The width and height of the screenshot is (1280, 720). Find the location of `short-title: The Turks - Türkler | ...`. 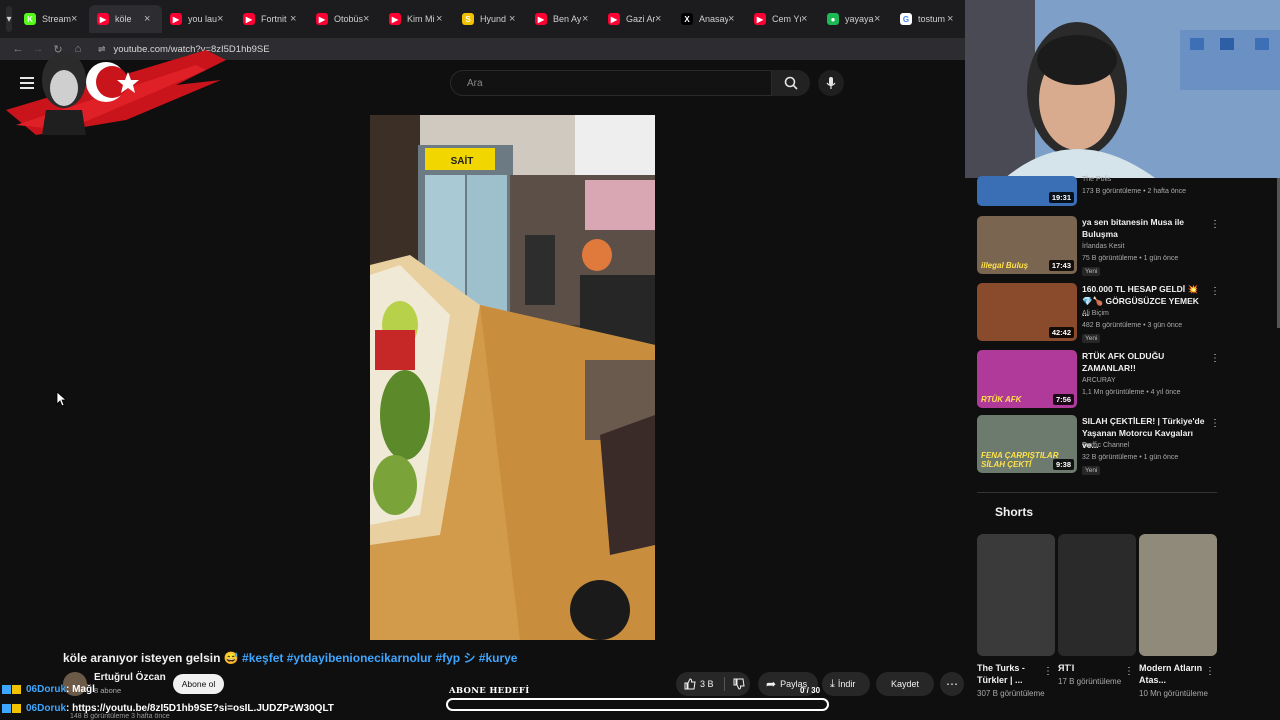

short-title: The Turks - Türkler | ... is located at coordinates (1010, 674).